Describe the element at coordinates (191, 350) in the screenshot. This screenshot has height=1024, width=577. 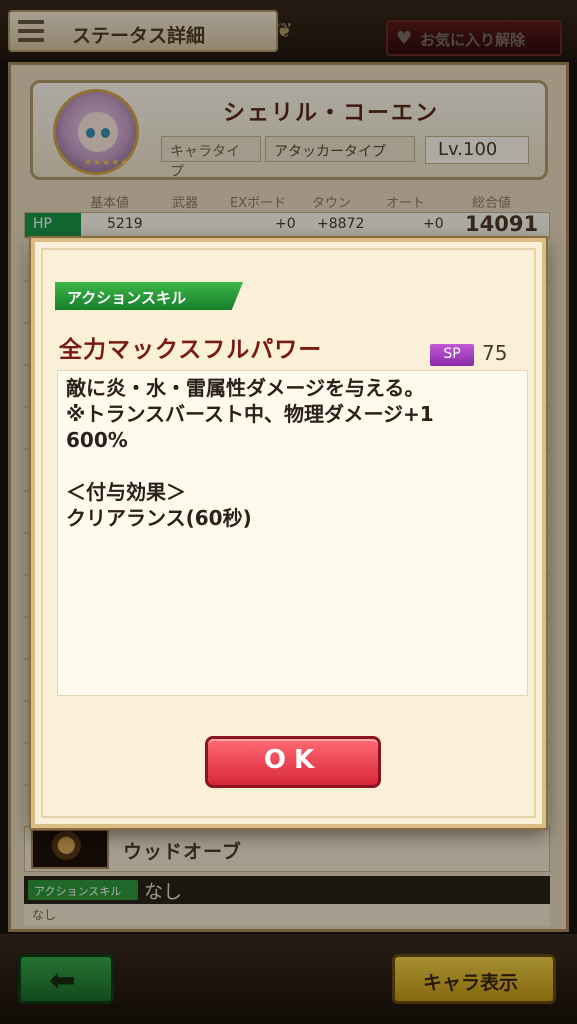
I see `skill-name: 全力マックスフルパワー` at that location.